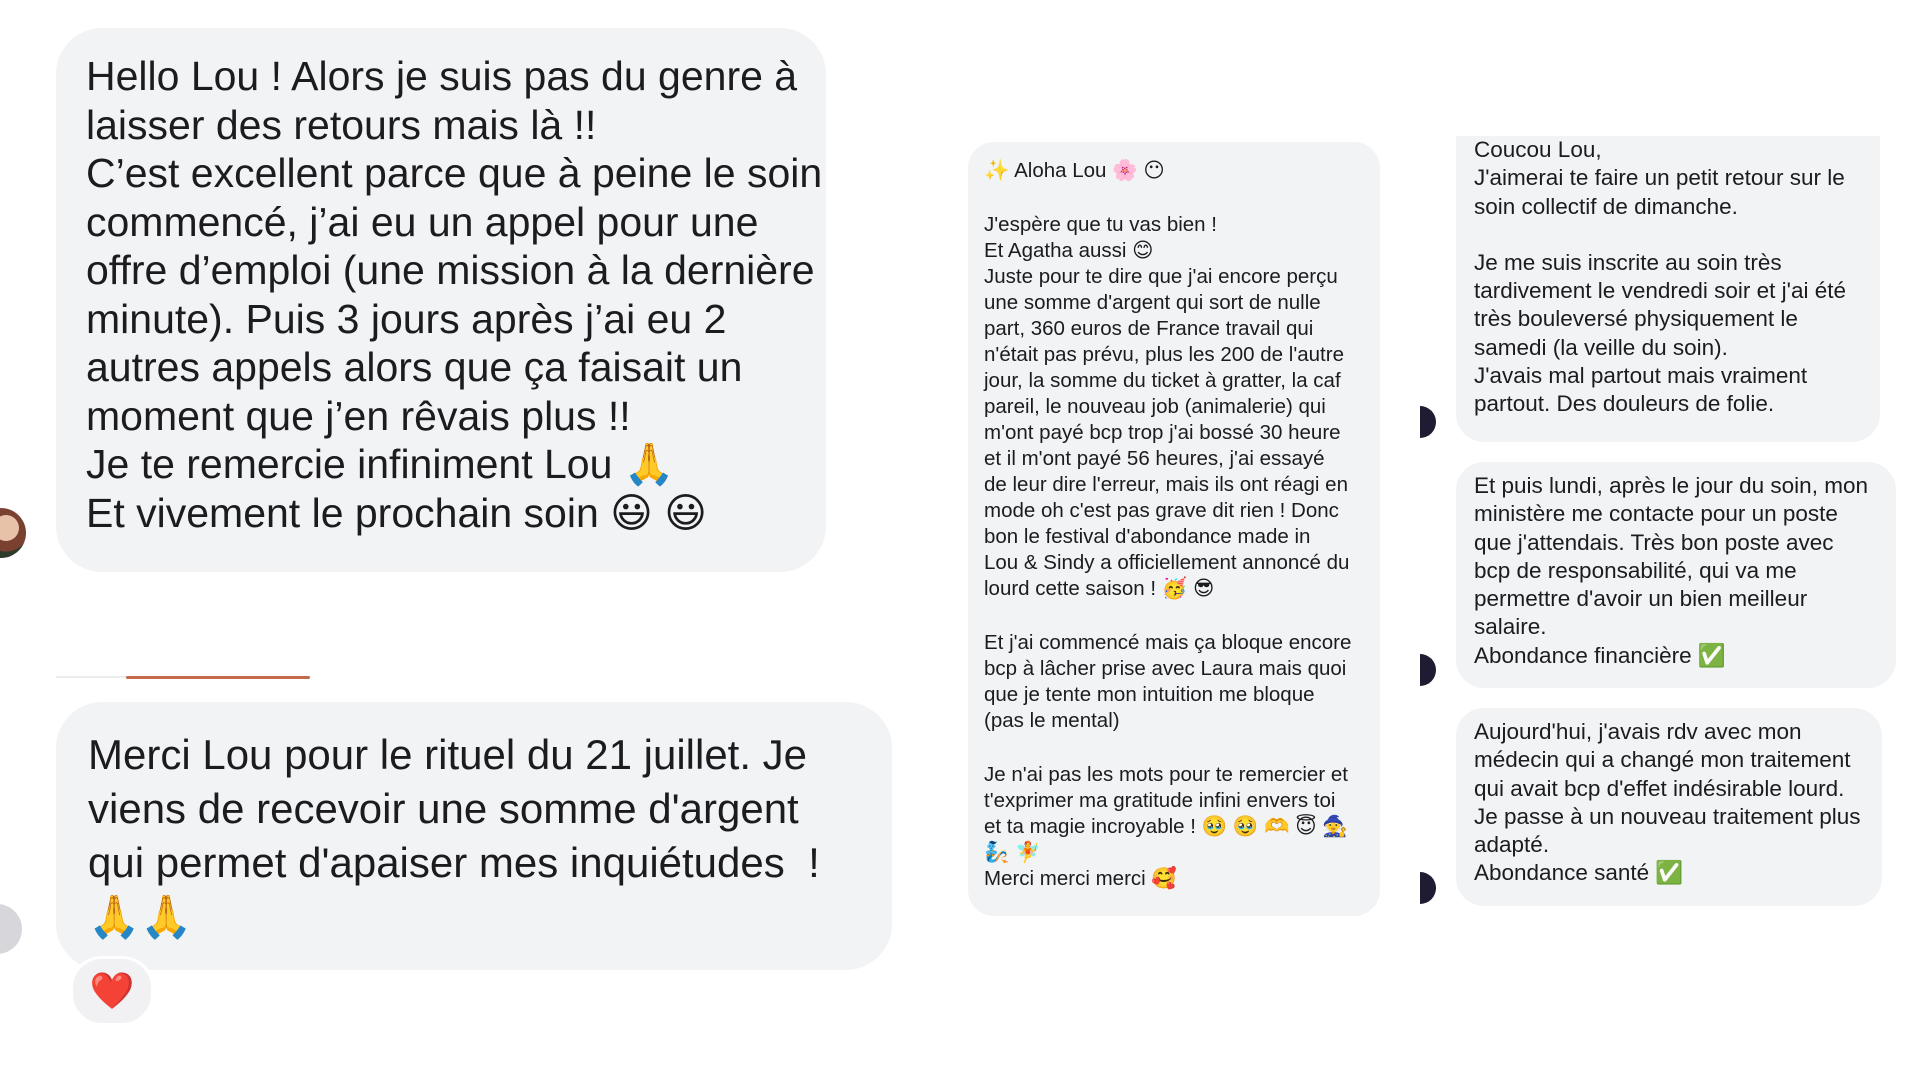 This screenshot has width=1920, height=1080. What do you see at coordinates (1162, 432) in the screenshot?
I see `message-line: m'ont payé bcp trop j'ai bossé 30 heure` at bounding box center [1162, 432].